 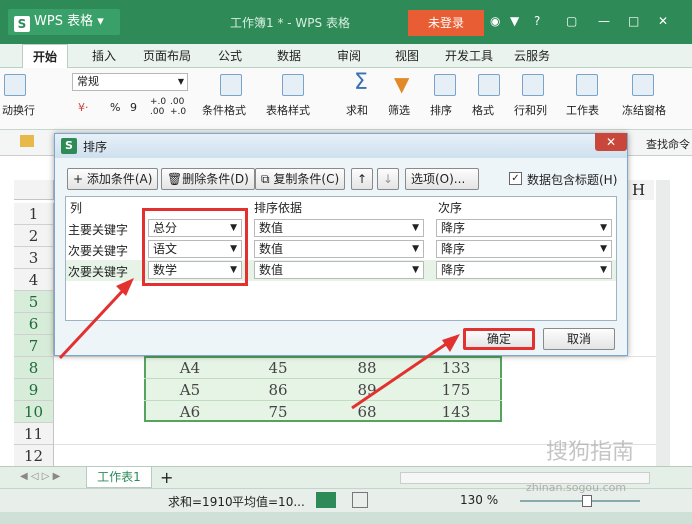 I want to click on zoom-level: 130 %, so click(x=479, y=500).